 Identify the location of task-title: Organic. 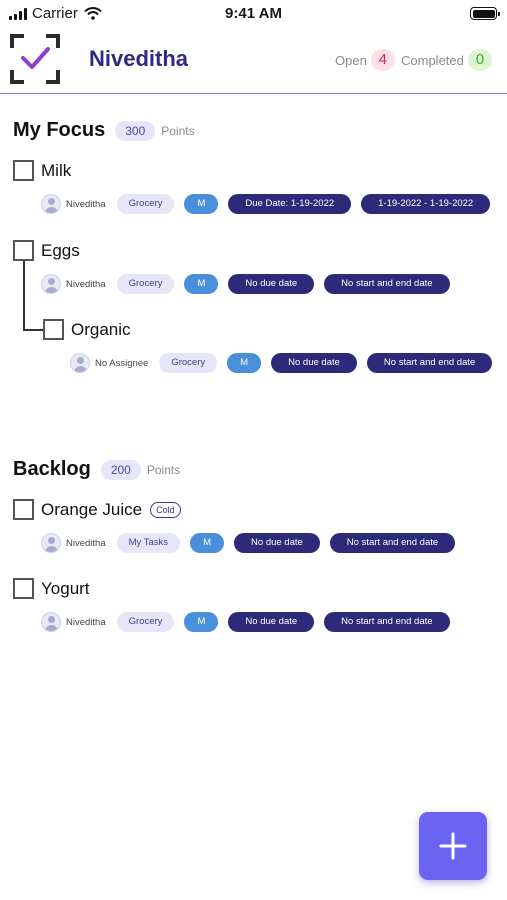
(101, 330).